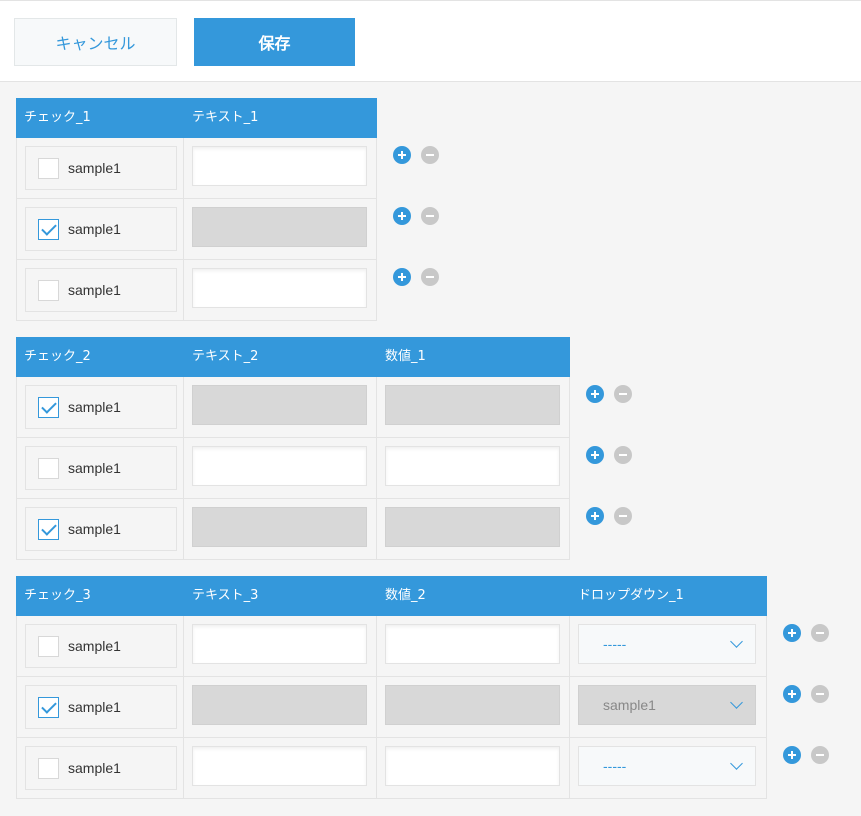 The width and height of the screenshot is (861, 816). Describe the element at coordinates (667, 705) in the screenshot. I see `dropdown-select: sample1` at that location.